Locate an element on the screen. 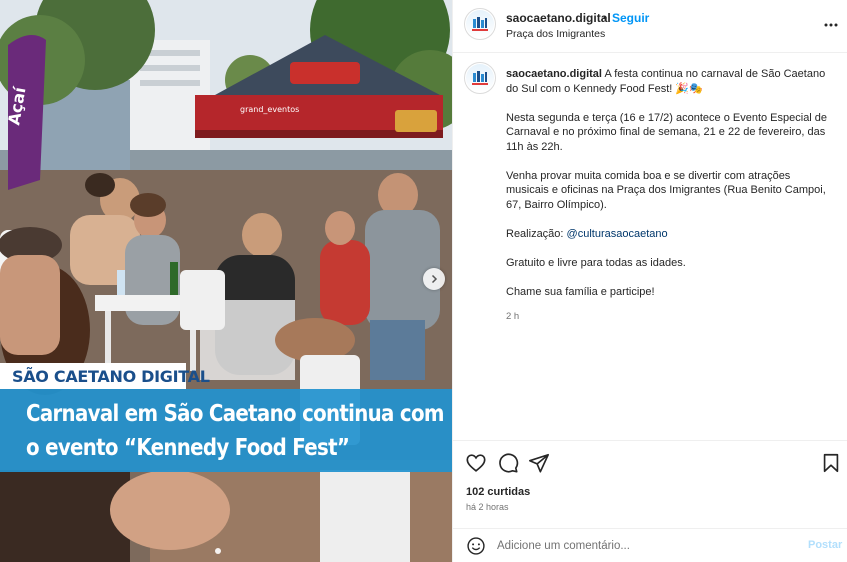  save-button is located at coordinates (831, 463).